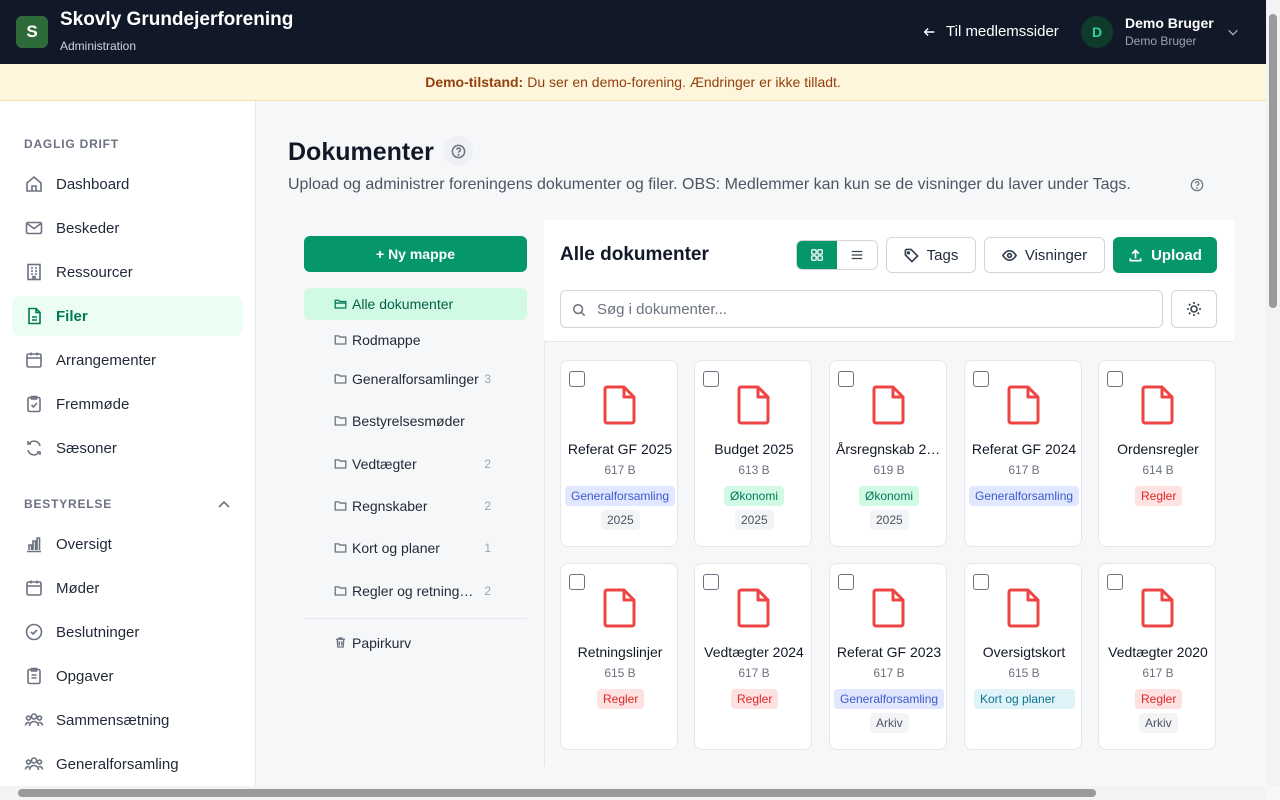 This screenshot has width=1280, height=800. I want to click on sidebar-item-messages: Beskeder, so click(127, 228).